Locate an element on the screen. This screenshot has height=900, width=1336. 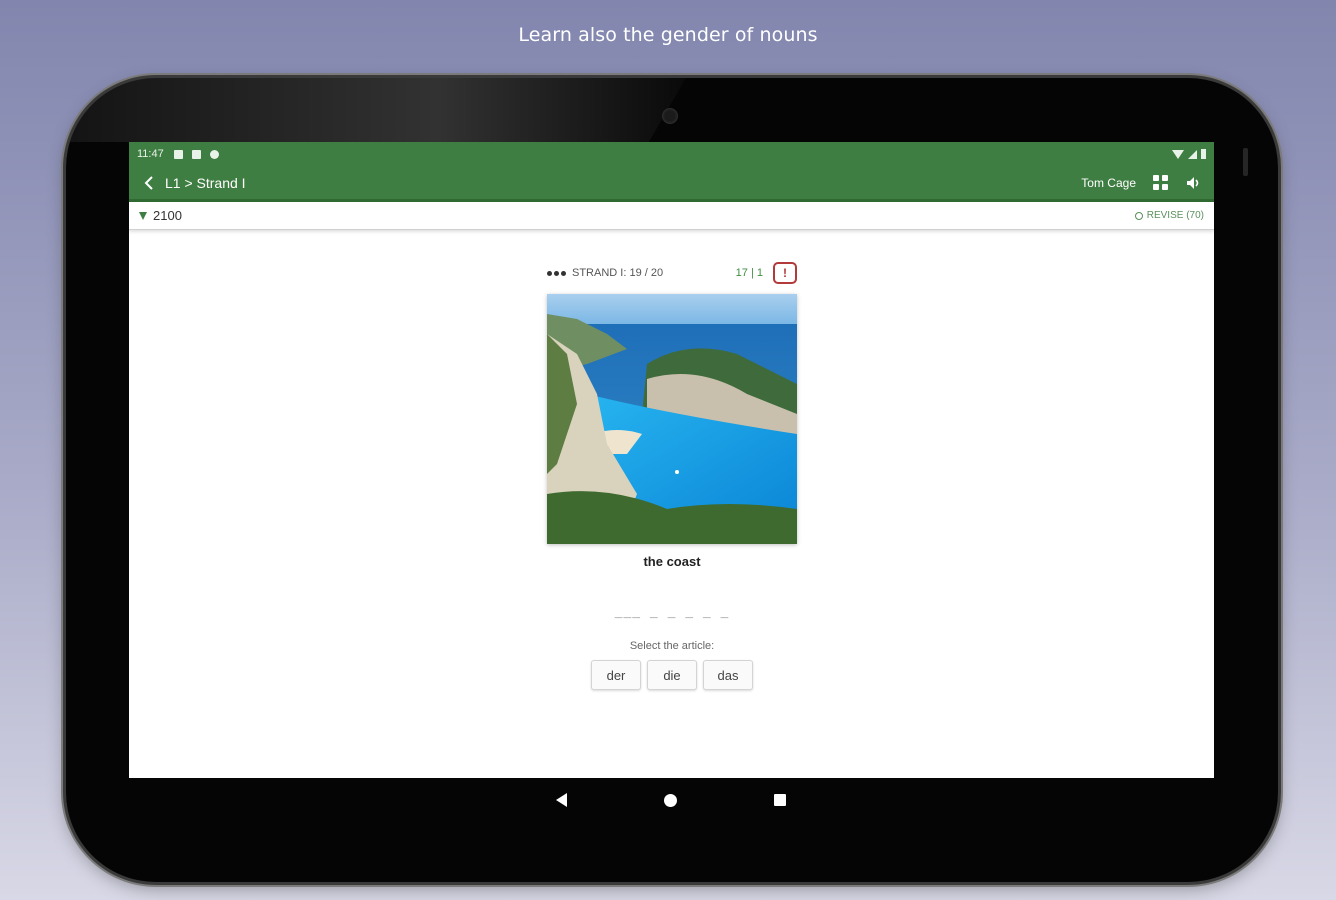
signal-icon is located at coordinates (1192, 154).